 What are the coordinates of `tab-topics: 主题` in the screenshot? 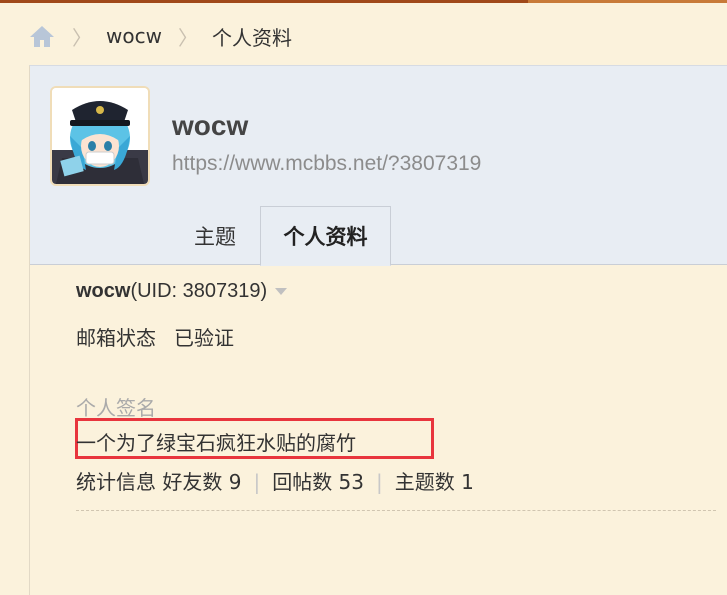 It's located at (215, 236).